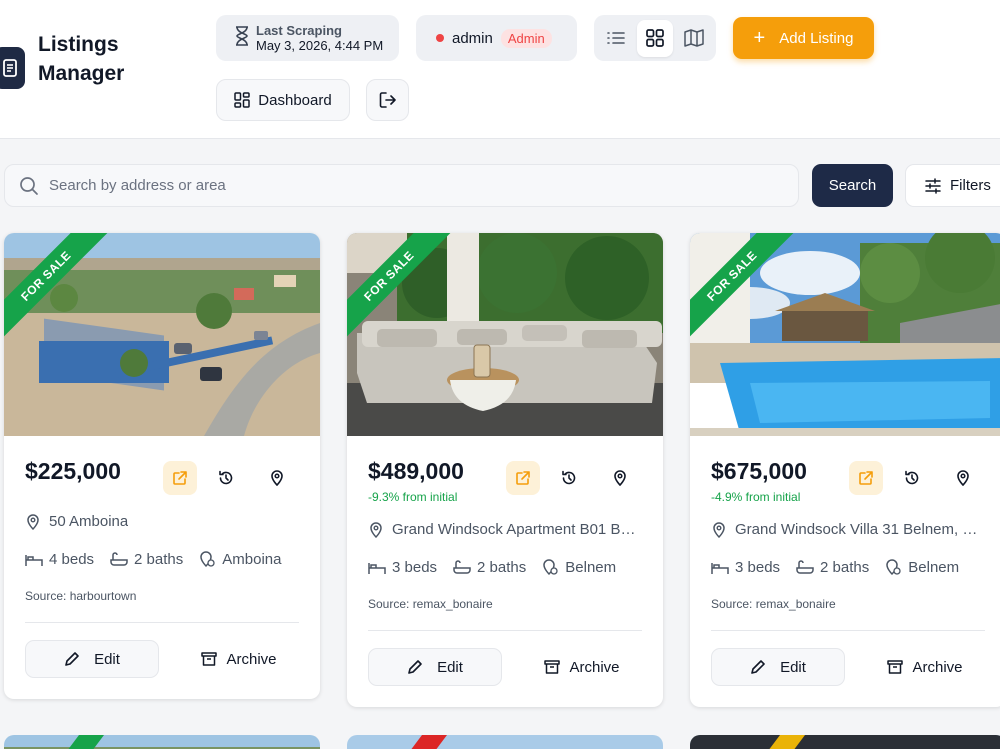 The height and width of the screenshot is (749, 1000). I want to click on role-badge: Admin, so click(526, 38).